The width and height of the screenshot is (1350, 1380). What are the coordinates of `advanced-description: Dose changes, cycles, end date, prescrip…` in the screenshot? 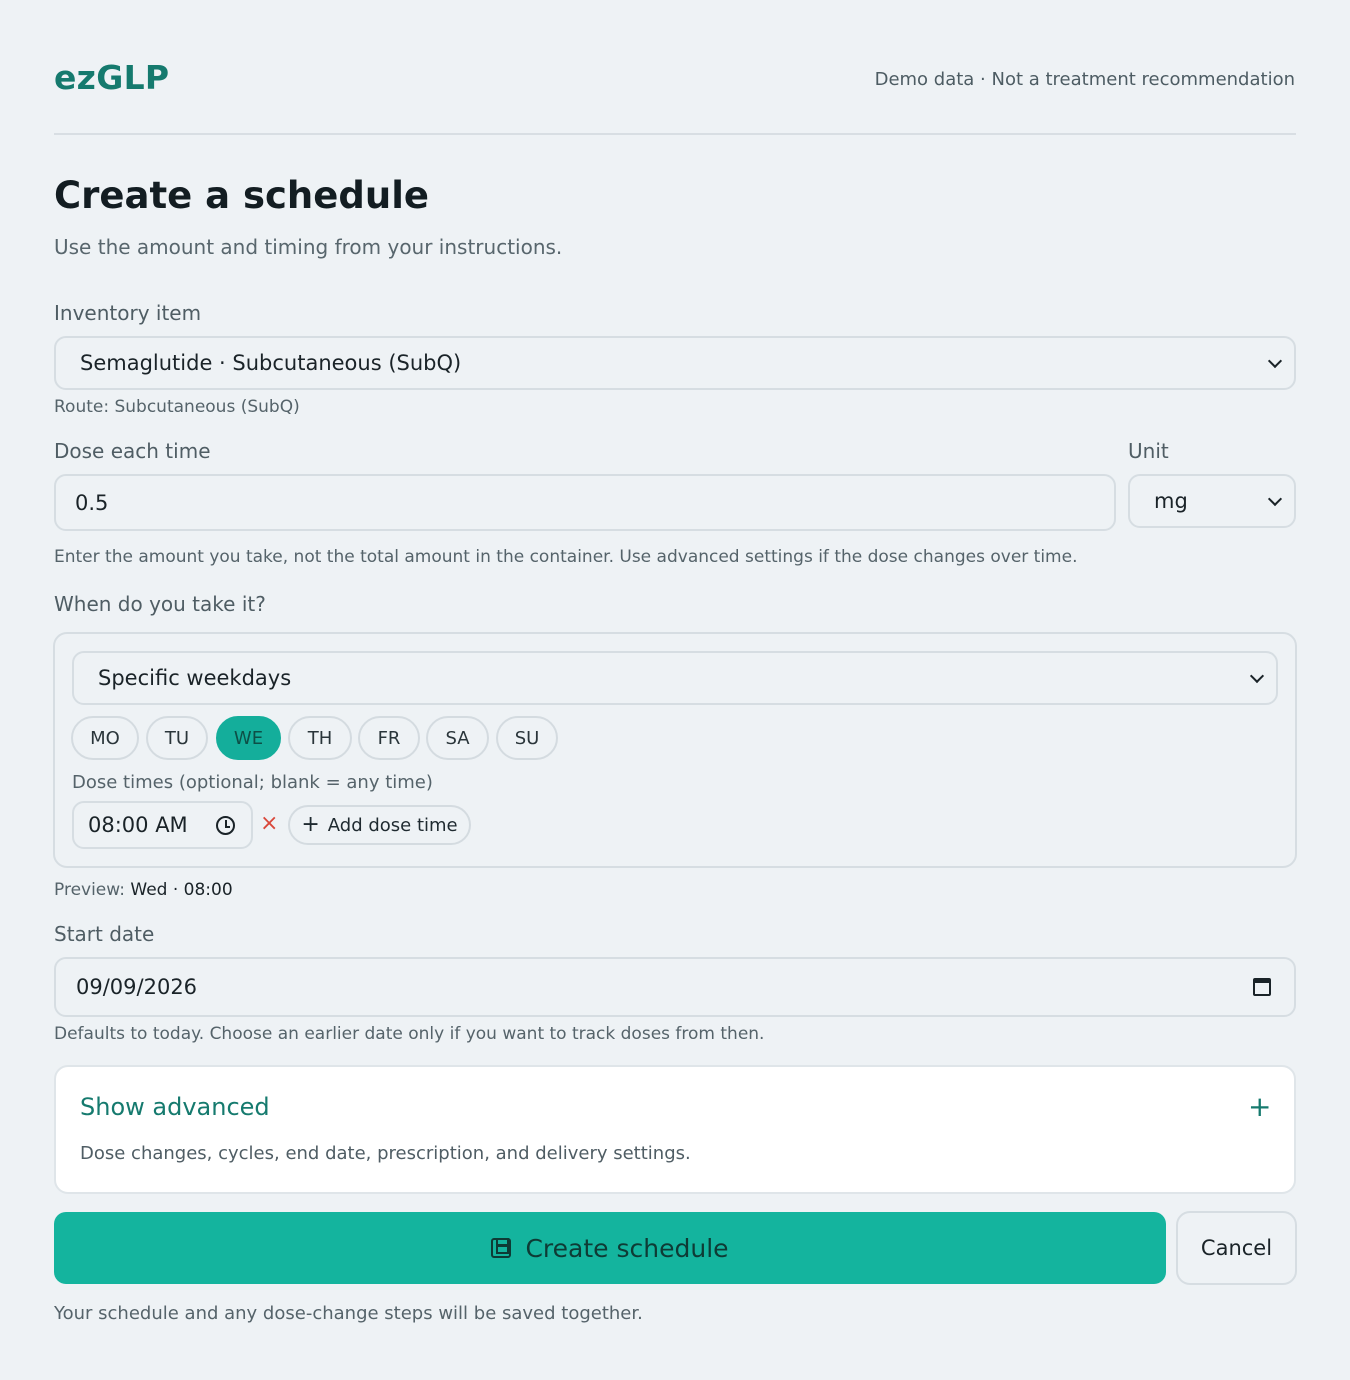 It's located at (385, 1153).